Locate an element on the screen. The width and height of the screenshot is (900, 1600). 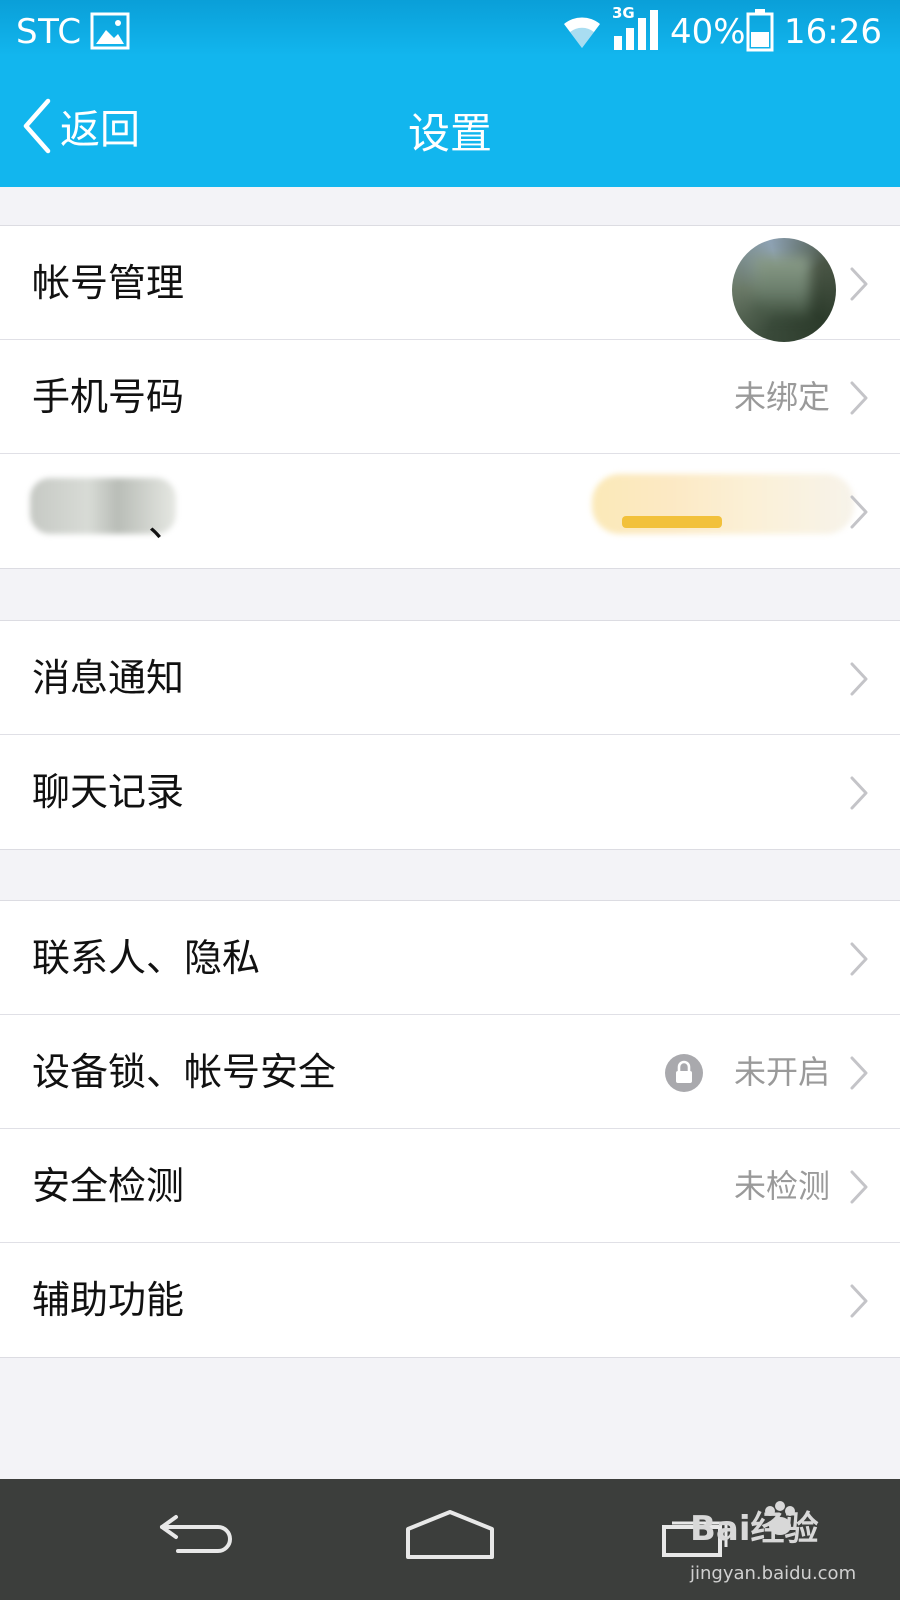
page-title: 设置 is located at coordinates (449, 133).